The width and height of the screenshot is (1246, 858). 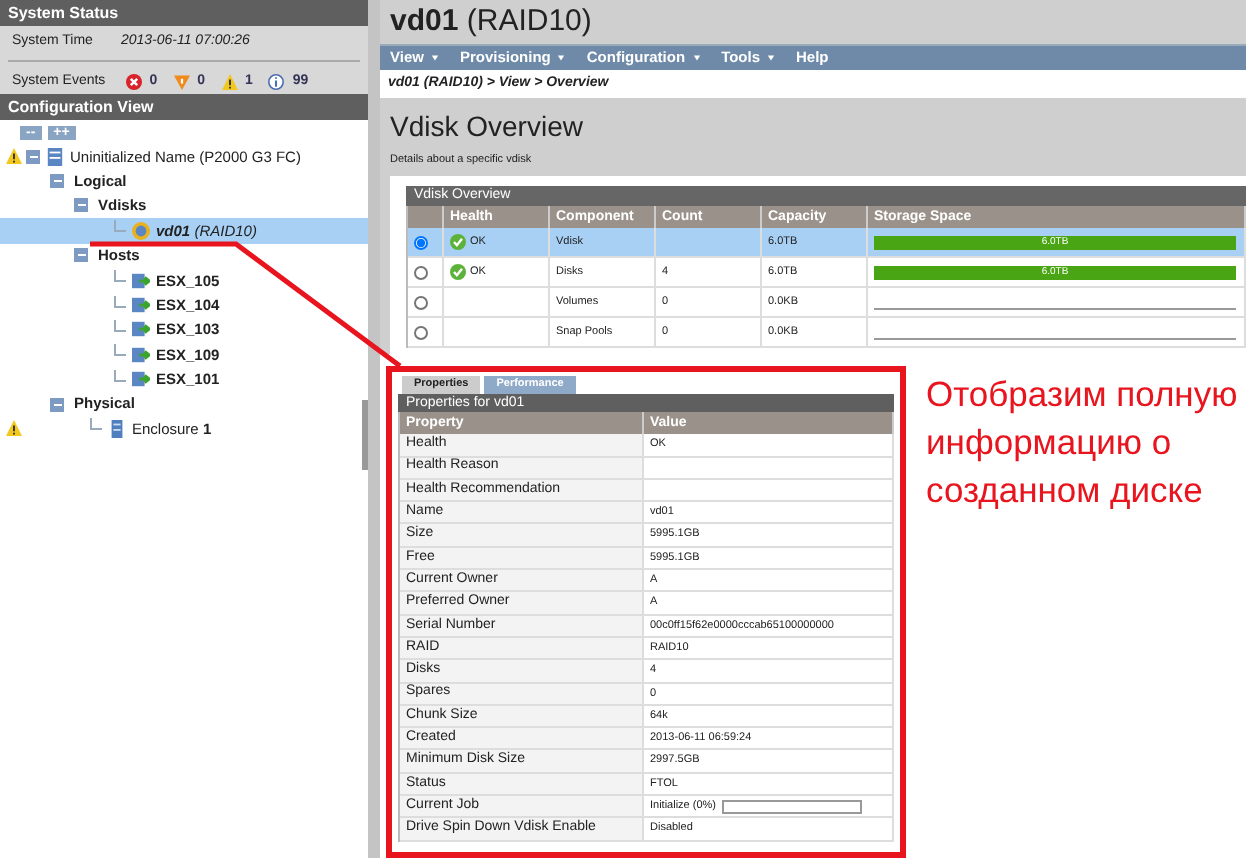 What do you see at coordinates (365, 435) in the screenshot?
I see `scrollbar` at bounding box center [365, 435].